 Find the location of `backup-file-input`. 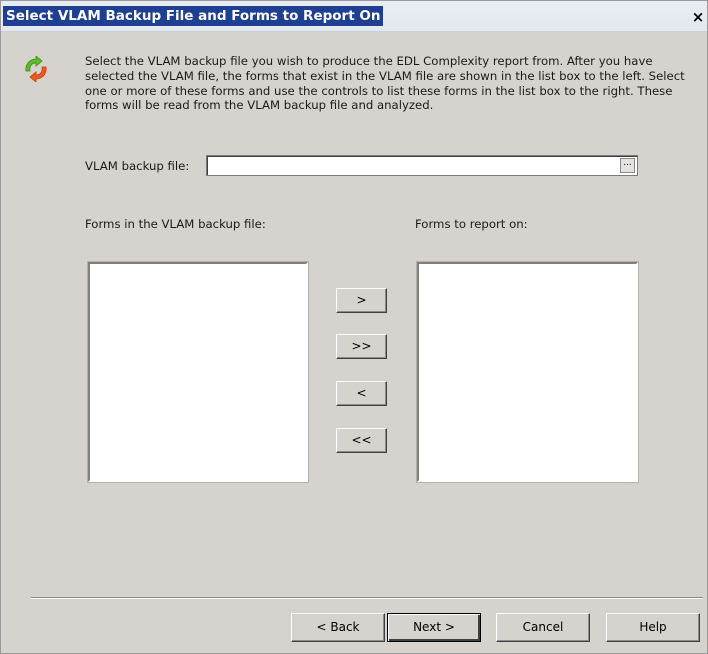

backup-file-input is located at coordinates (422, 165).